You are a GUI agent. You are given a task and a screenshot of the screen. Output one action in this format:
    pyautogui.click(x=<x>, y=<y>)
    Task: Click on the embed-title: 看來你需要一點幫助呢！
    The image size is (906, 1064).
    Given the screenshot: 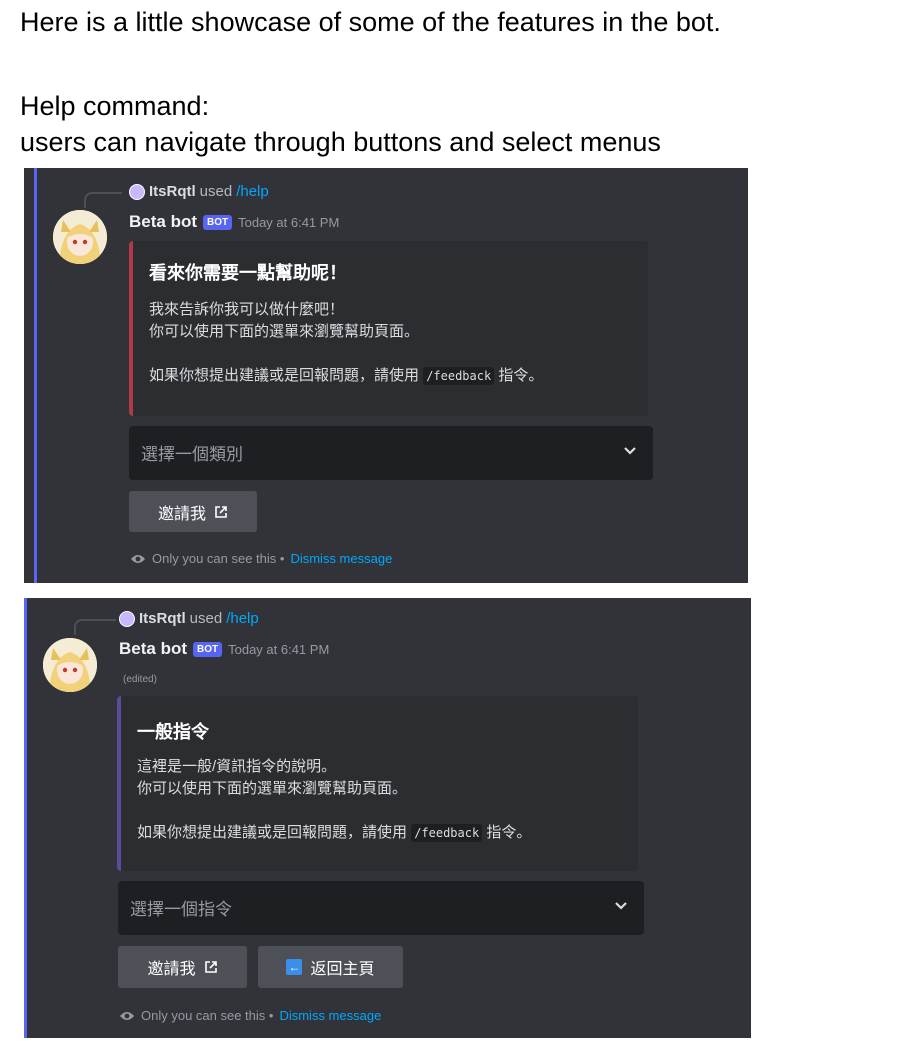 What is the action you would take?
    pyautogui.click(x=248, y=273)
    